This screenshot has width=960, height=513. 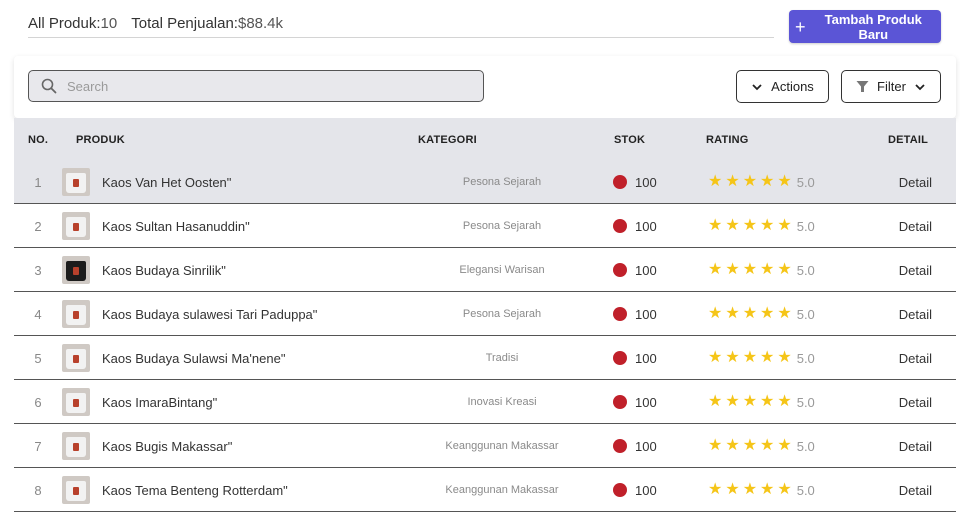 I want to click on row-number: 3, so click(x=38, y=270).